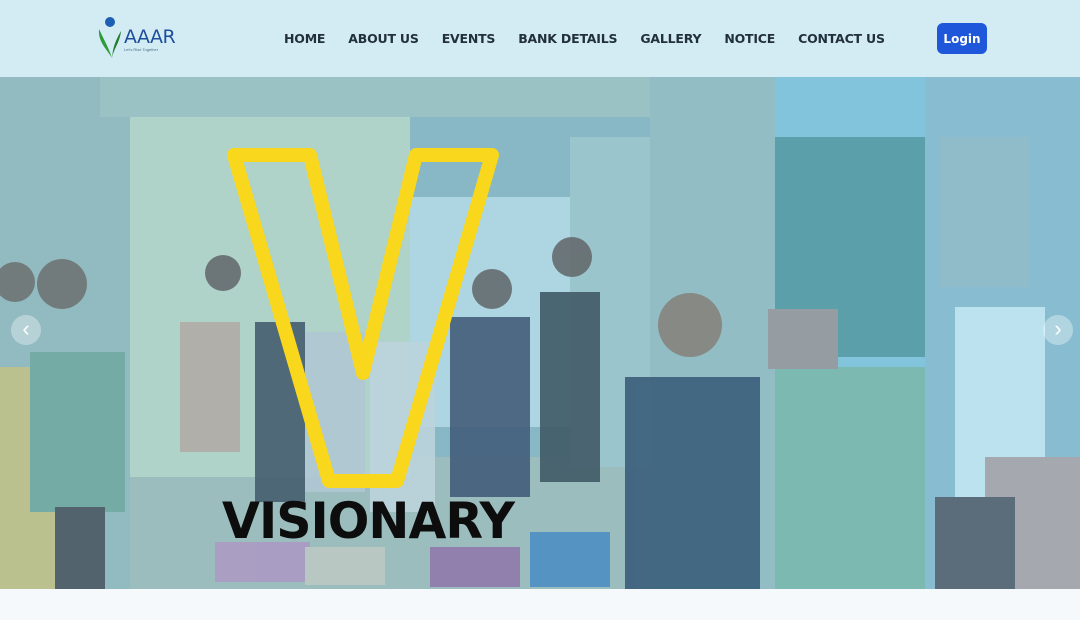 The width and height of the screenshot is (1080, 620). What do you see at coordinates (841, 38) in the screenshot?
I see `nav-contact-us: CONTACT US` at bounding box center [841, 38].